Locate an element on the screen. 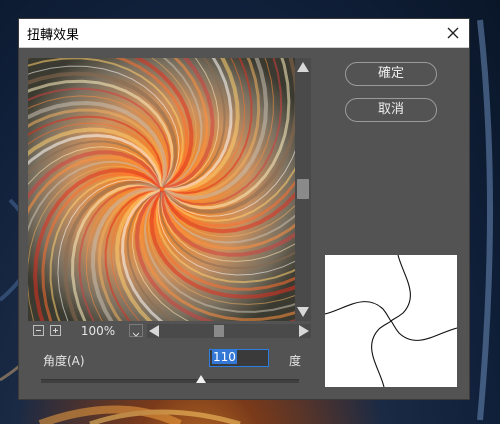 The width and height of the screenshot is (500, 424). zoom-out-button is located at coordinates (38, 330).